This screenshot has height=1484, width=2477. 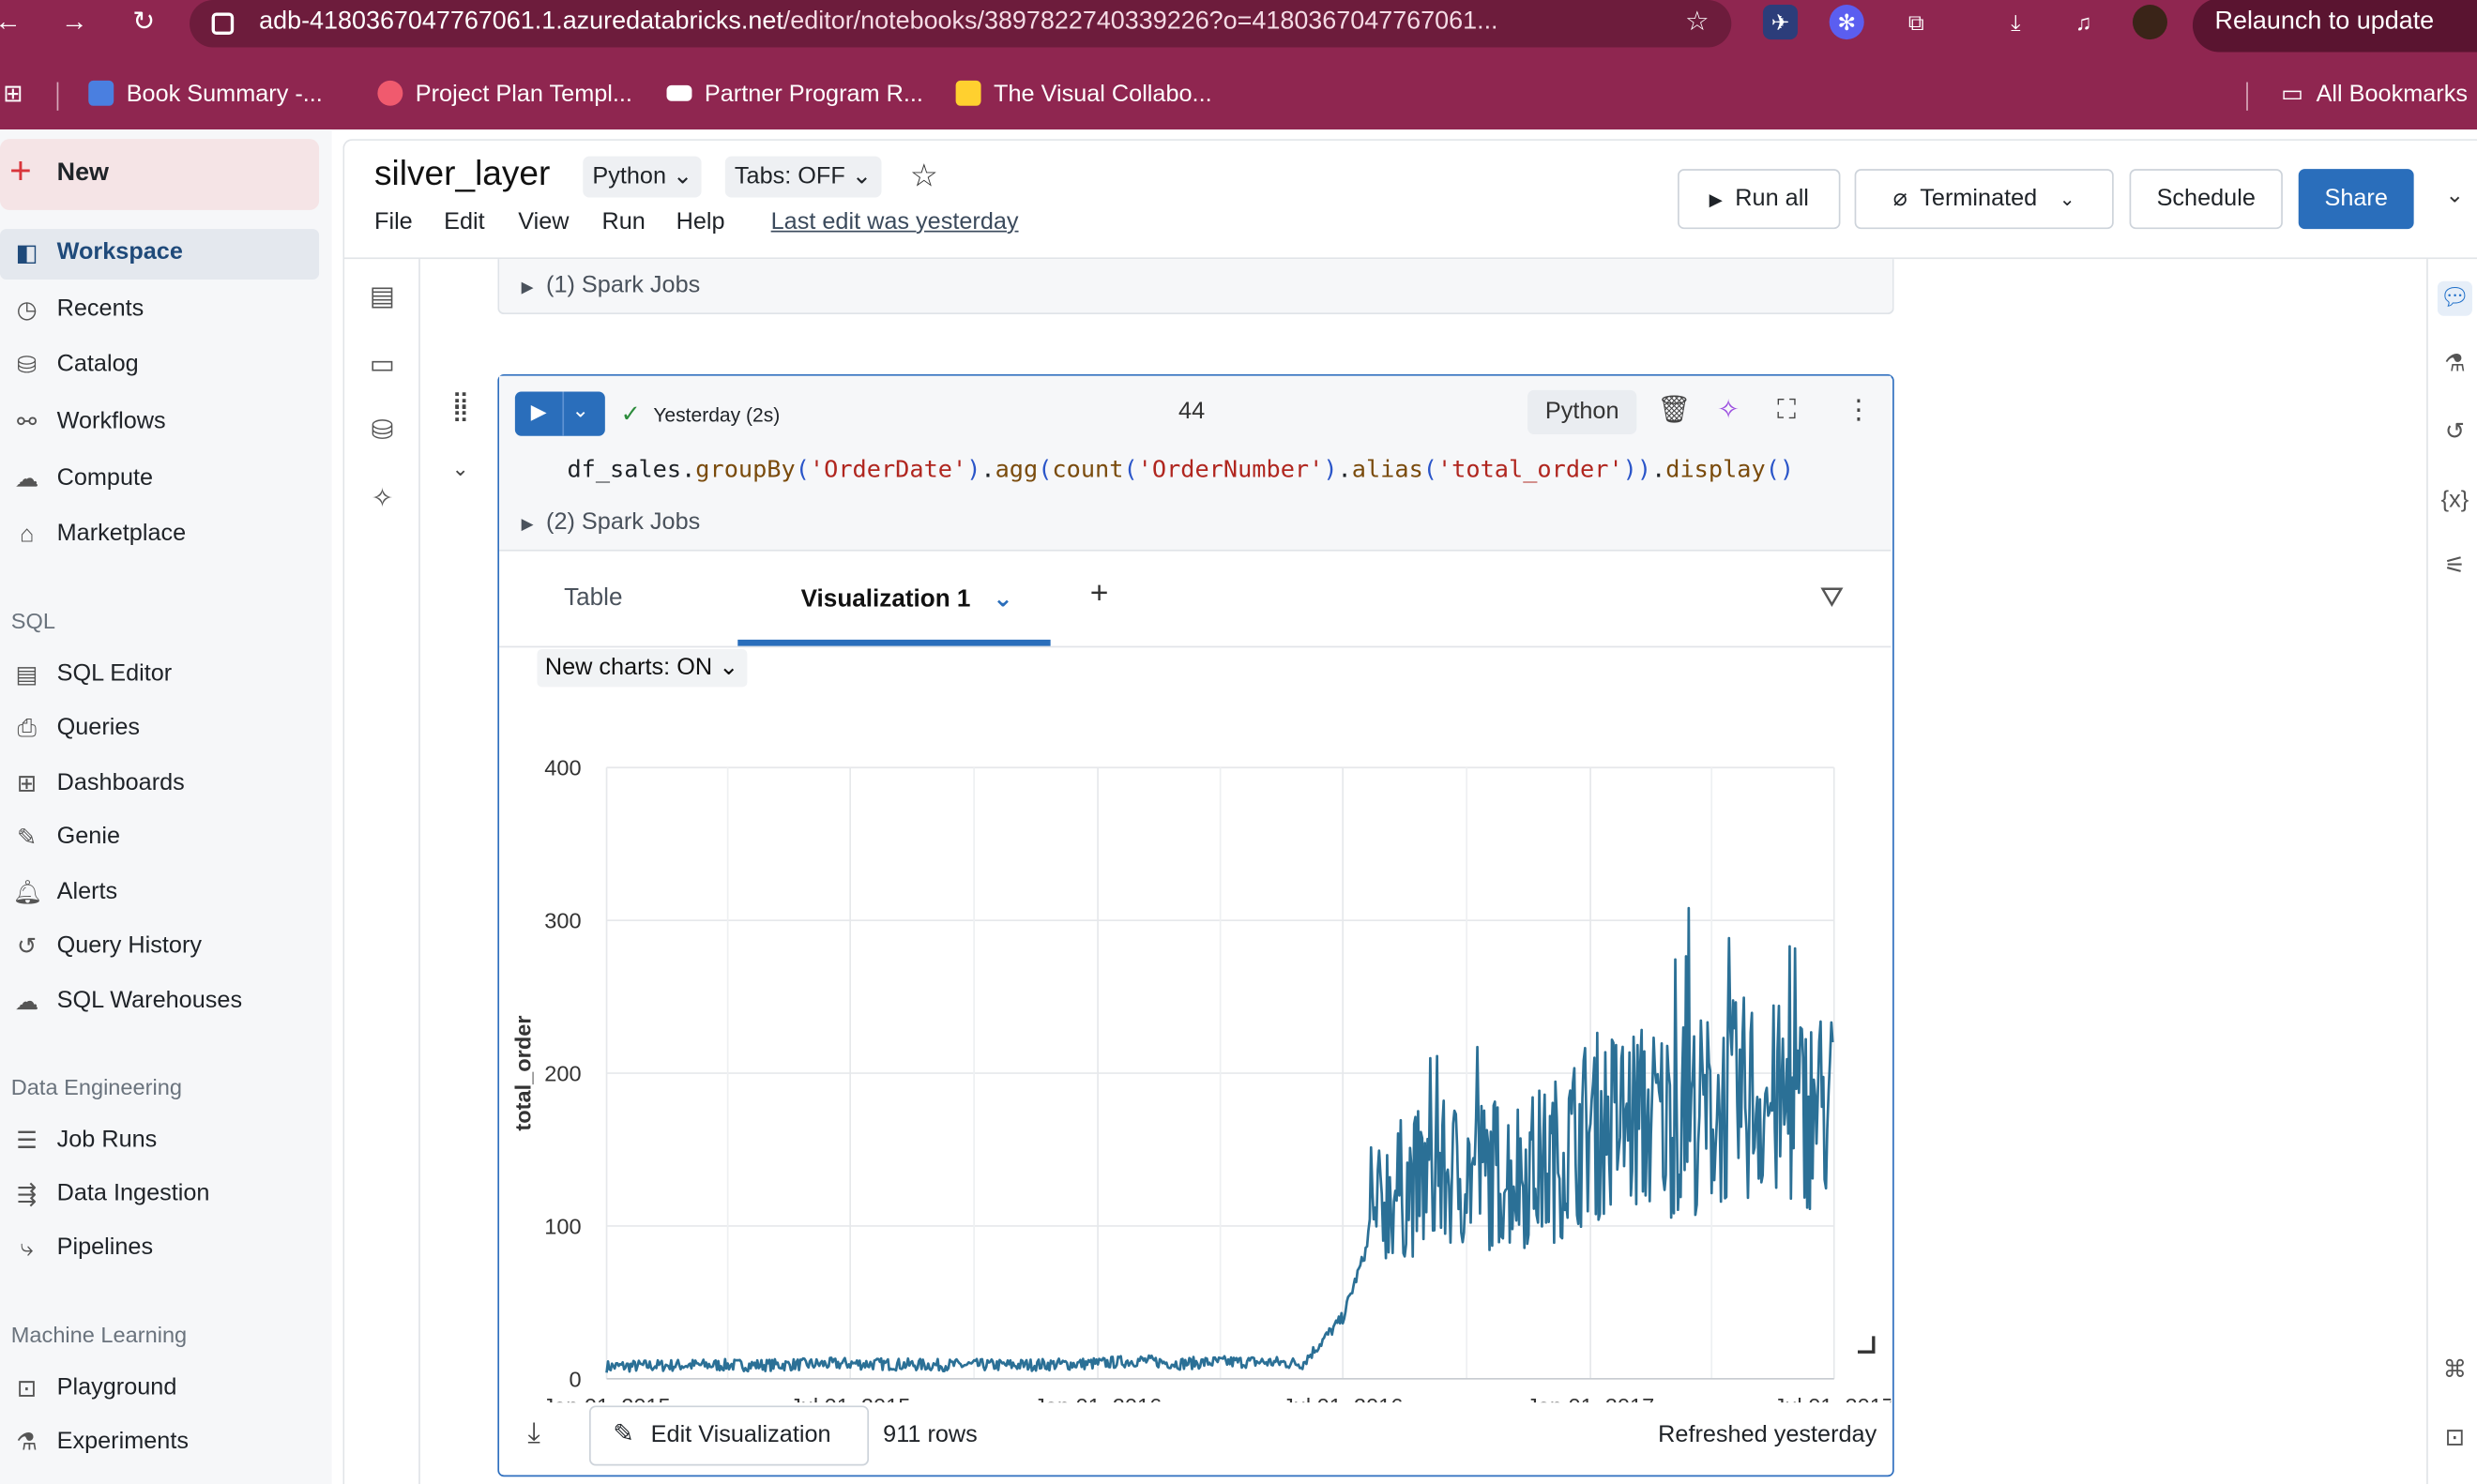 What do you see at coordinates (1847, 23) in the screenshot?
I see `extension-icon: ✻` at bounding box center [1847, 23].